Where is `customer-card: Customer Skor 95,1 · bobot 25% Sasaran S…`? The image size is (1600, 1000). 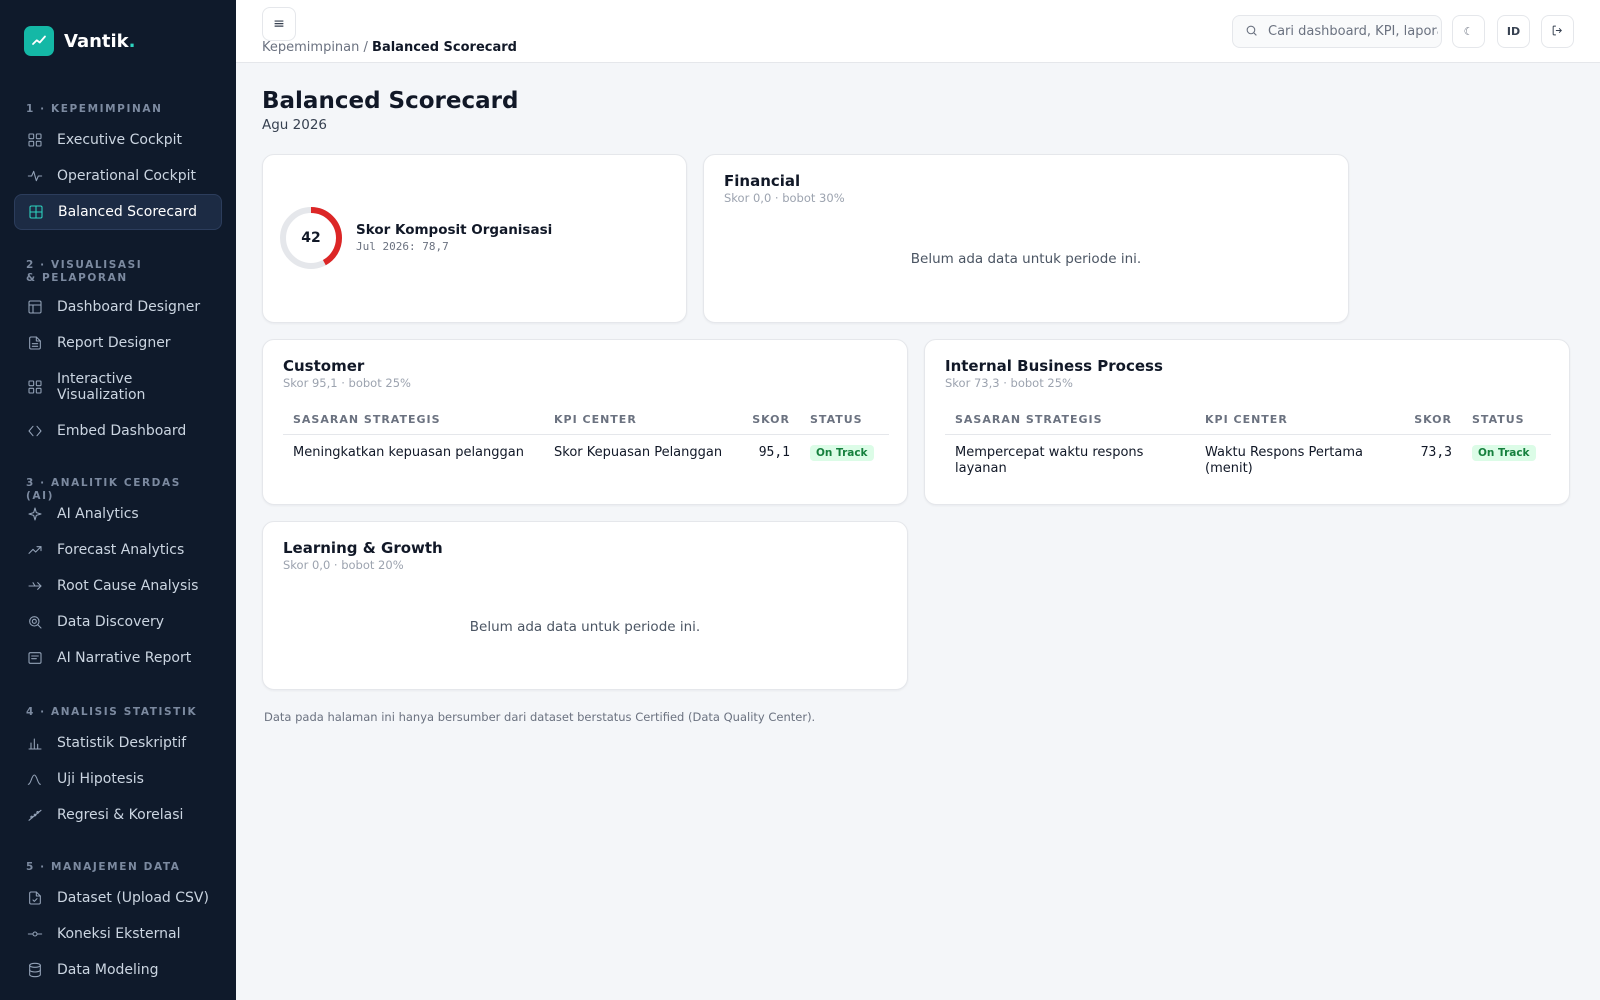
customer-card: Customer Skor 95,1 · bobot 25% Sasaran S… is located at coordinates (585, 422).